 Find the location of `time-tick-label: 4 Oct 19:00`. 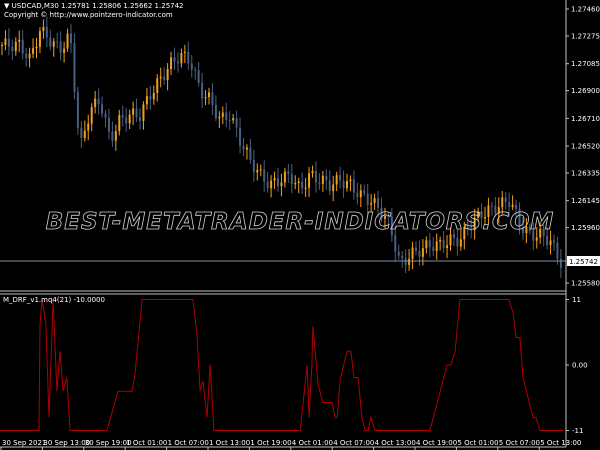

time-tick-label: 4 Oct 19:00 is located at coordinates (436, 443).